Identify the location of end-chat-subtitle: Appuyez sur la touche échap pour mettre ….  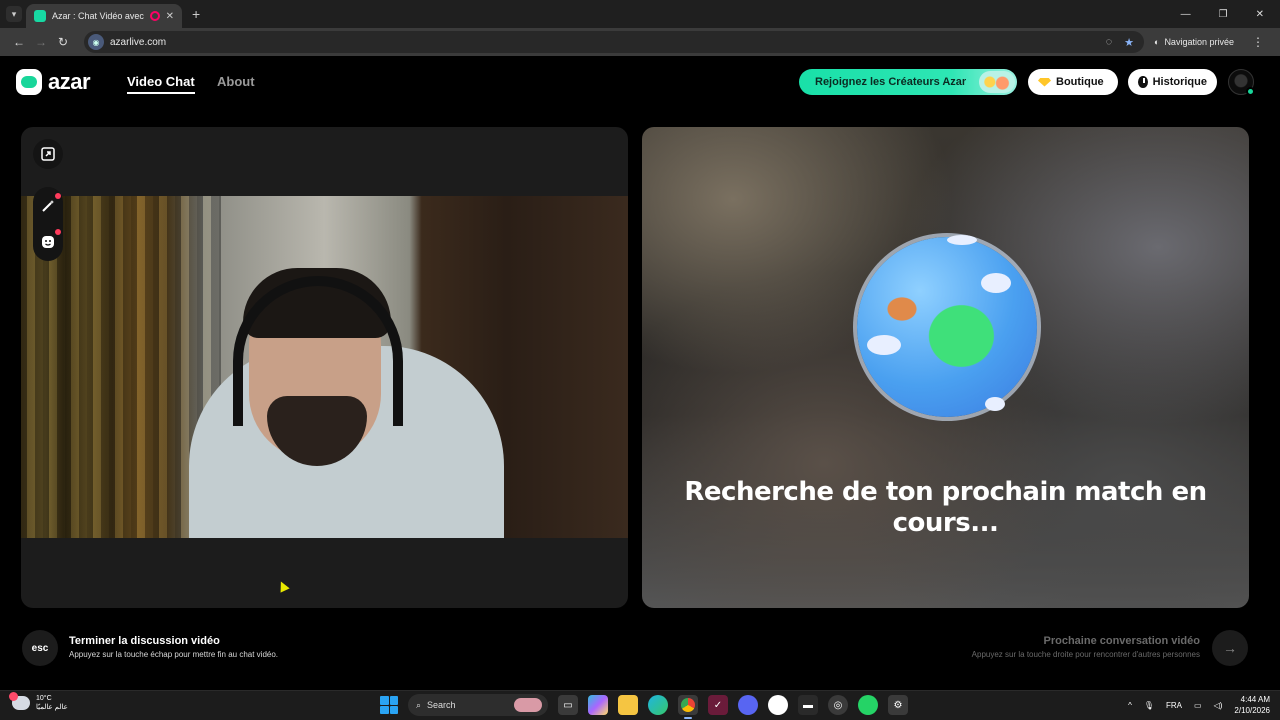
(174, 654).